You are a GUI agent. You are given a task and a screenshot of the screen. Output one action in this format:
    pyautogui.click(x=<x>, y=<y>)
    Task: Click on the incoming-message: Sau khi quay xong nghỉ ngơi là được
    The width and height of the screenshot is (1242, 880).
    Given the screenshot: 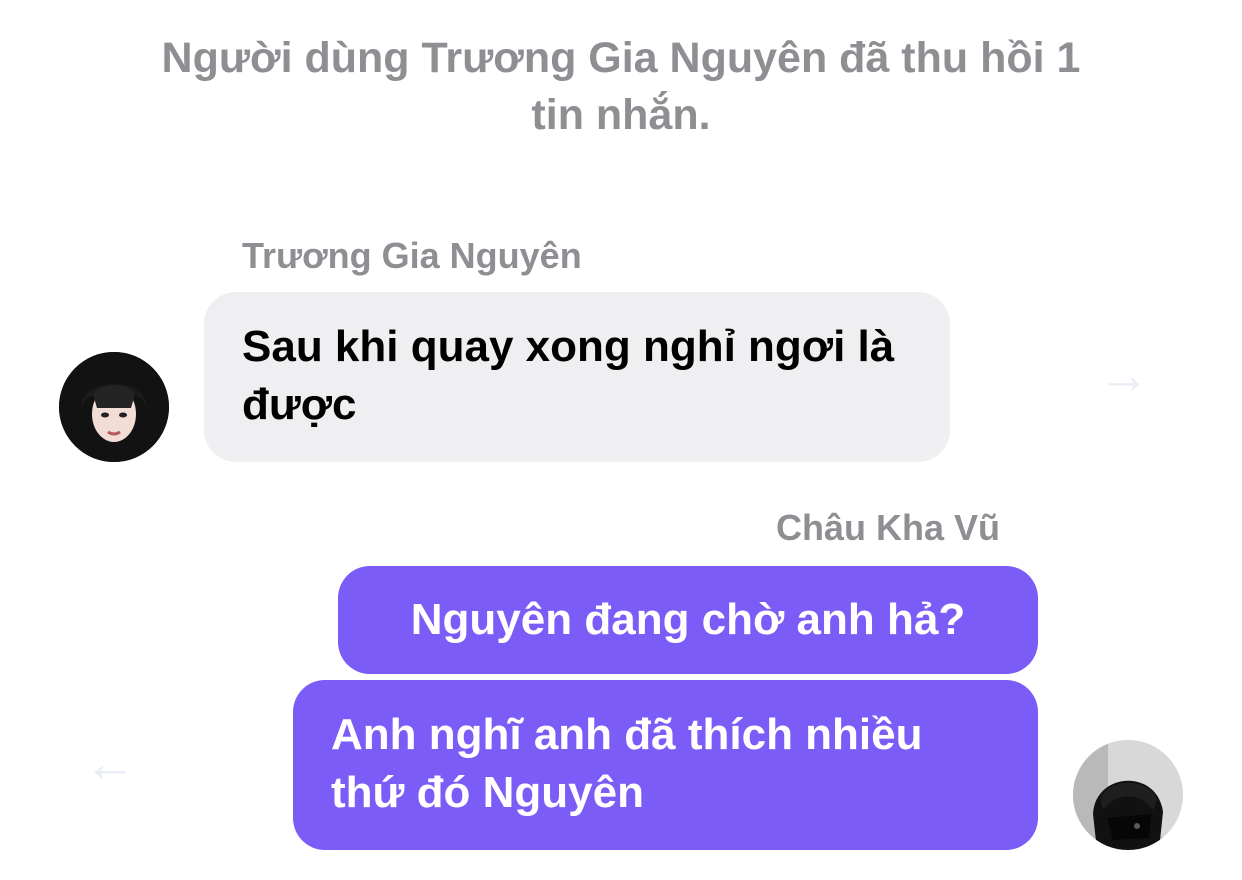 What is the action you would take?
    pyautogui.click(x=577, y=377)
    